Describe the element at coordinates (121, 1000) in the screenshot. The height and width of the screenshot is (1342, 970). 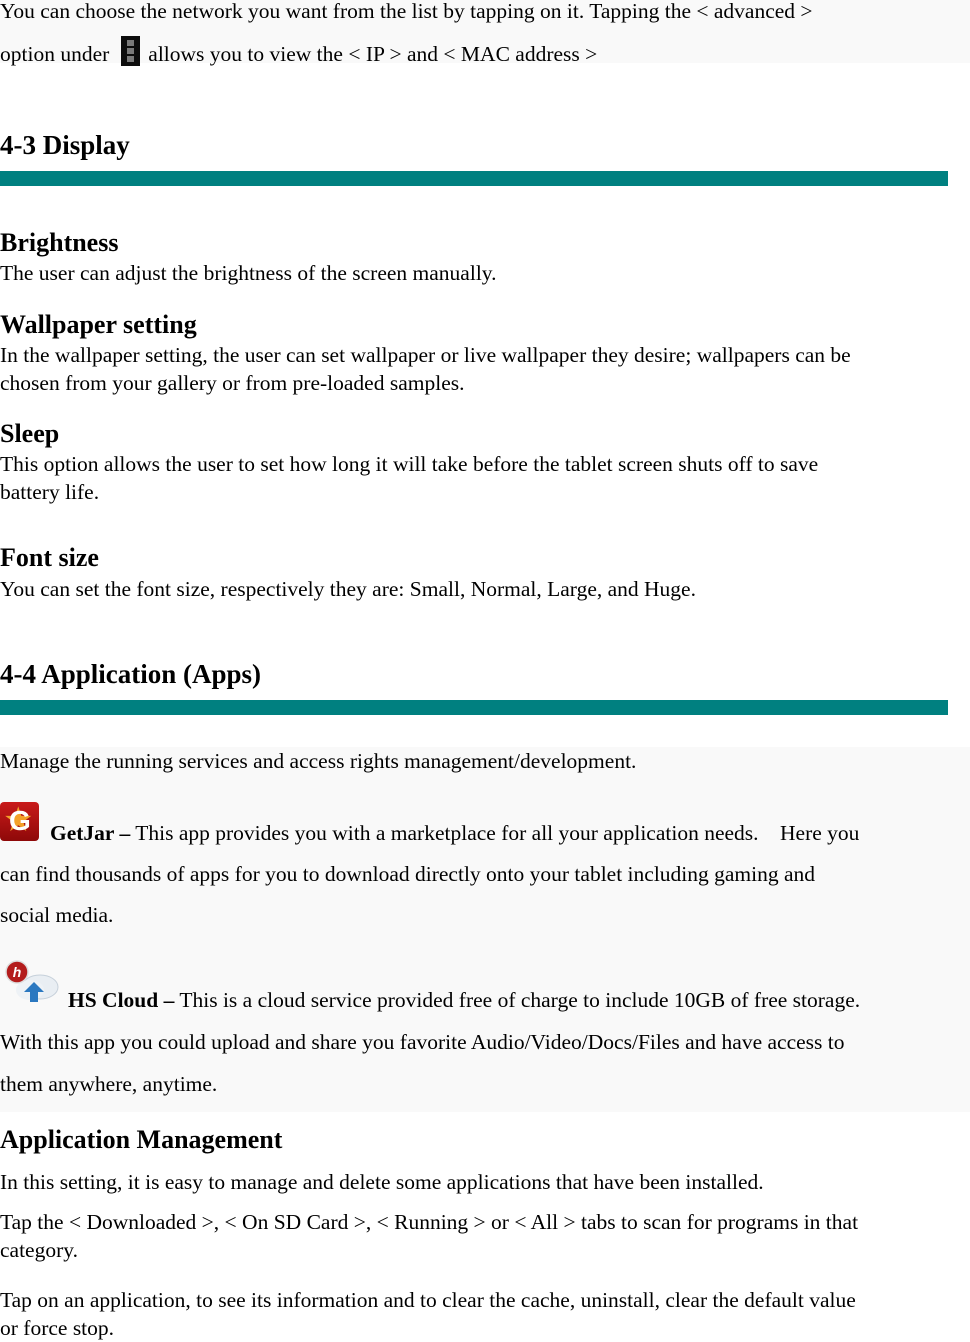
I see `hscloud-name: HS Cloud –` at that location.